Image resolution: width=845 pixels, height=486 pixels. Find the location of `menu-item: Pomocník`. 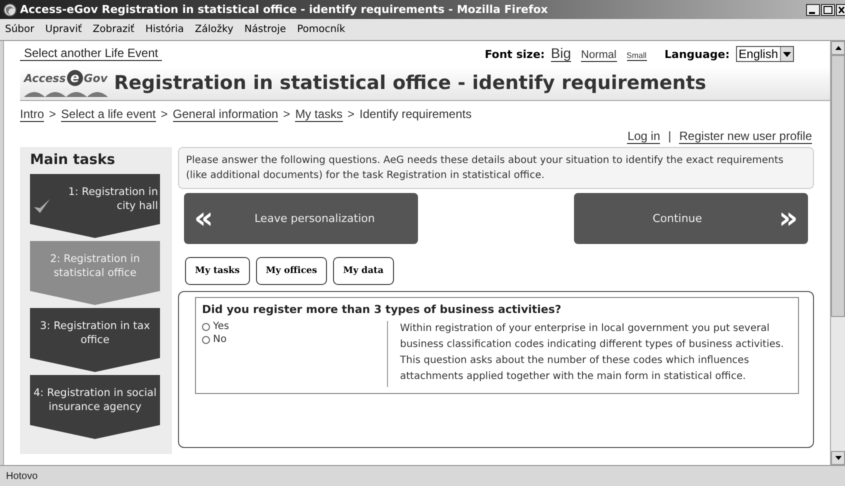

menu-item: Pomocník is located at coordinates (321, 29).